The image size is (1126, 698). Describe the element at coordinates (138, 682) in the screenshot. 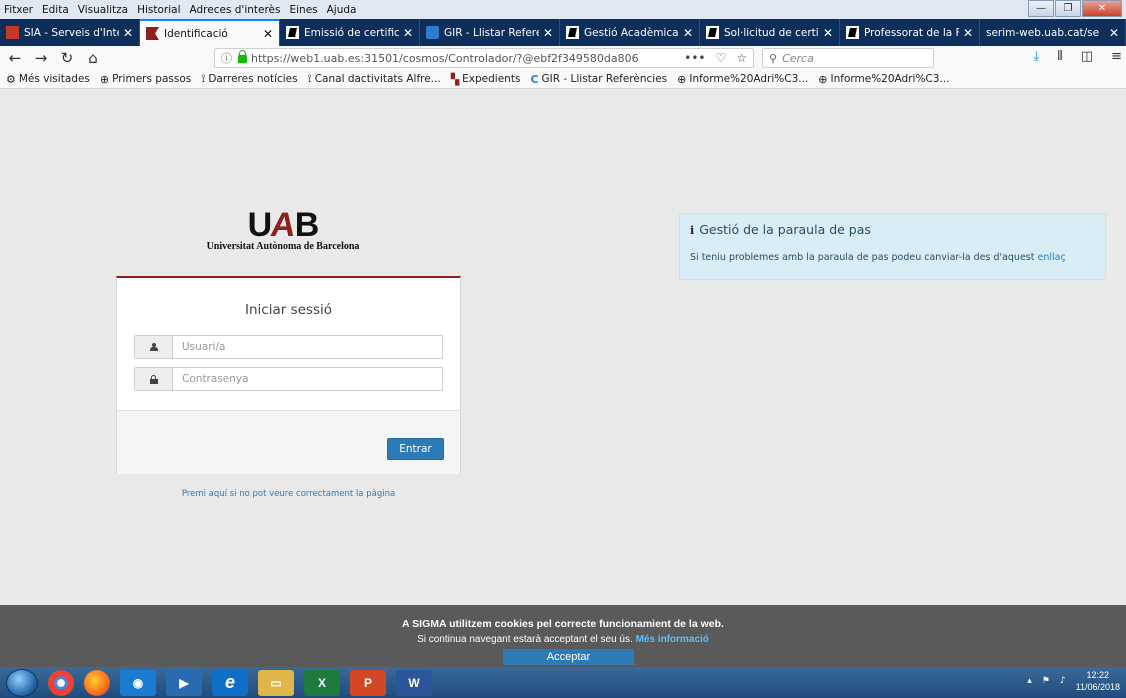

I see `network-app-icon: ◉` at that location.